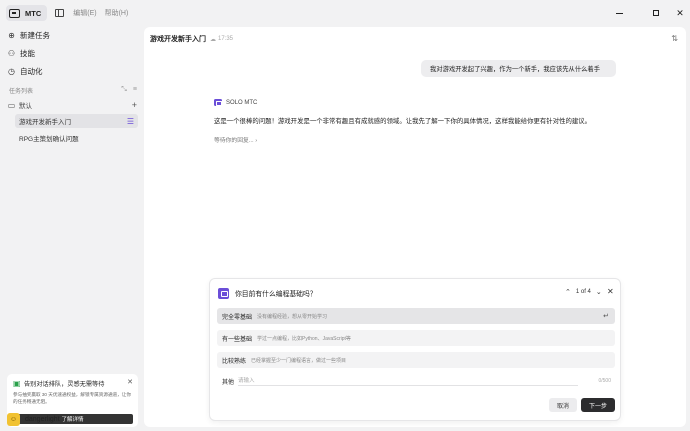  I want to click on ai-header: SOLO MTC, so click(235, 102).